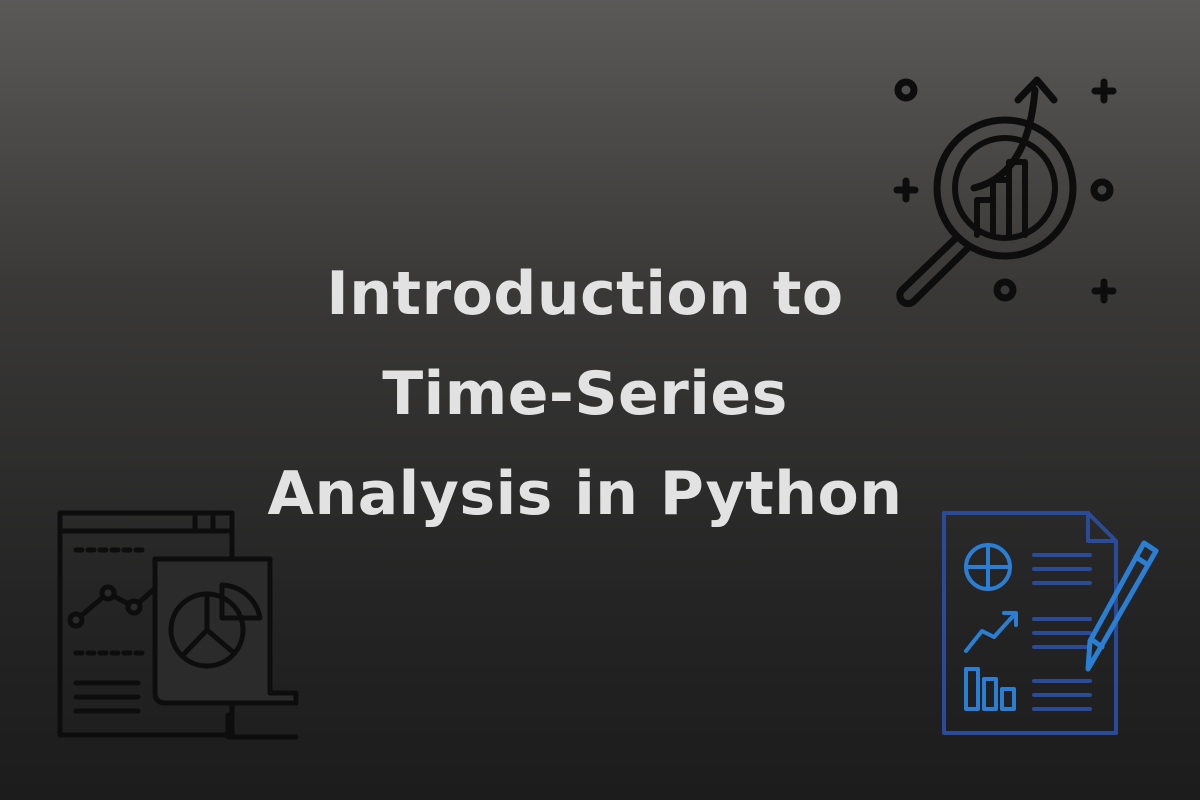 This screenshot has height=800, width=1200. I want to click on dashboard-charts-icon, so click(178, 625).